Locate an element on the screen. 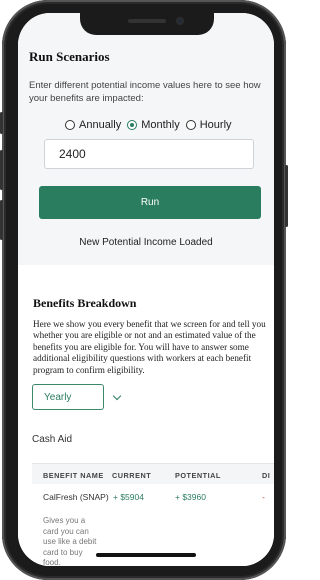 The height and width of the screenshot is (580, 320). radio-annually: Annually is located at coordinates (93, 125).